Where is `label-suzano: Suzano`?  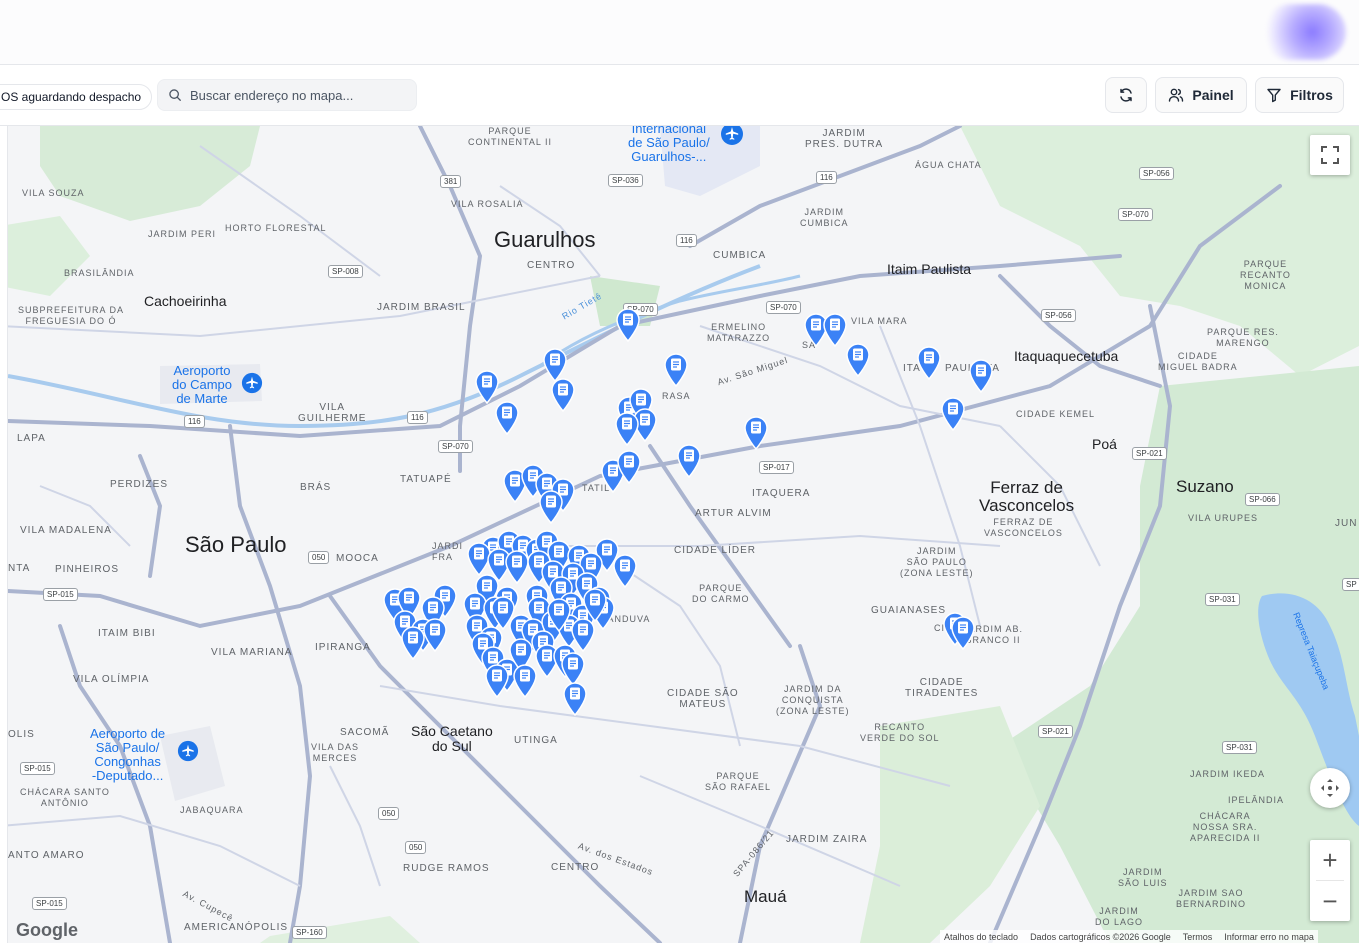
label-suzano: Suzano is located at coordinates (1205, 486).